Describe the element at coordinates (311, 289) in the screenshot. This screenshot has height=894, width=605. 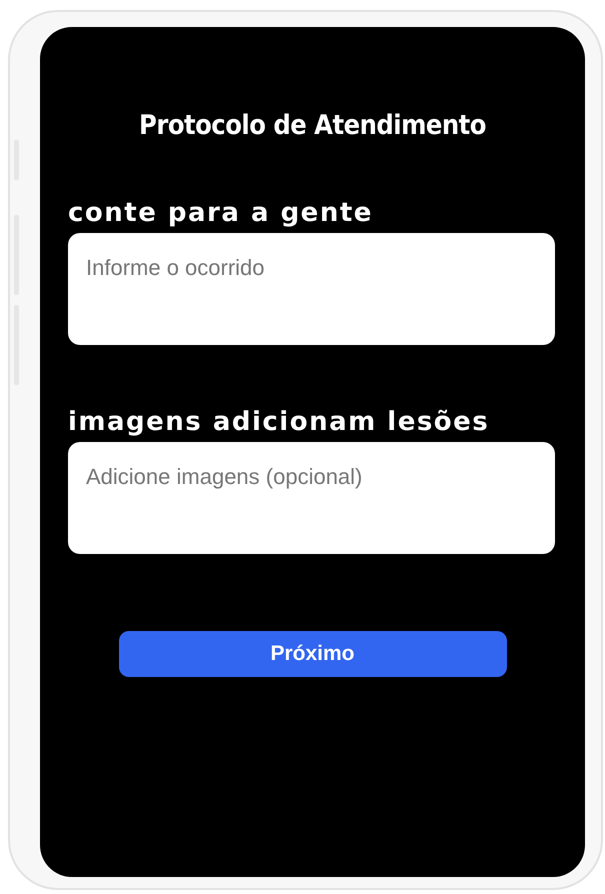
I see `text-area: Informe o ocorrido` at that location.